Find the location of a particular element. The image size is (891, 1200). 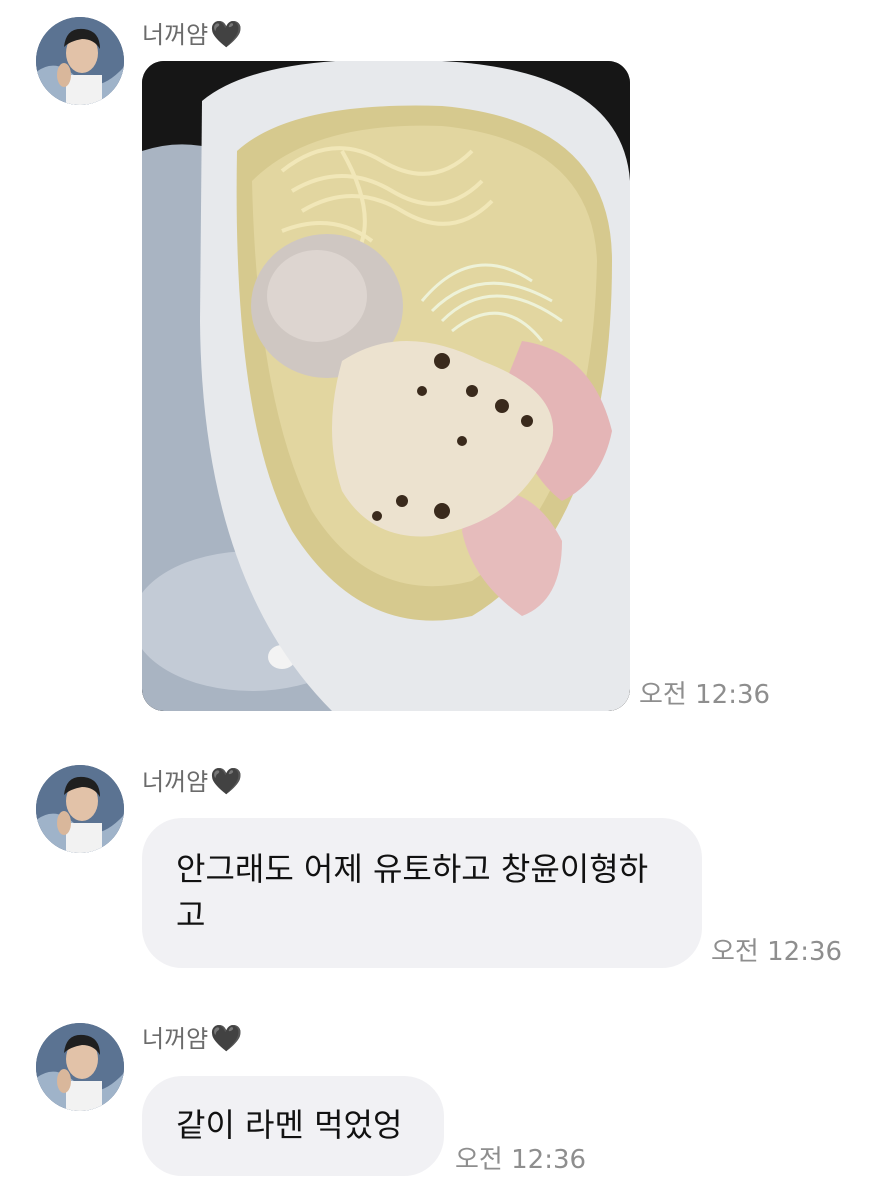

message-text: 같이 라멘 먹었엉 is located at coordinates (289, 1125).